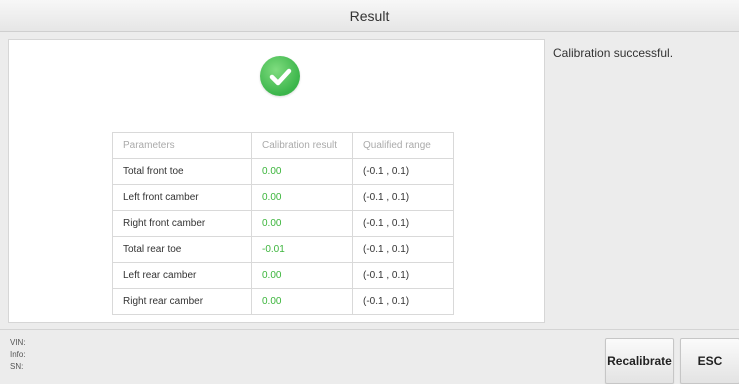  I want to click on table-row: Left front camber 0.00 (-0.1 , 0.1), so click(283, 197).